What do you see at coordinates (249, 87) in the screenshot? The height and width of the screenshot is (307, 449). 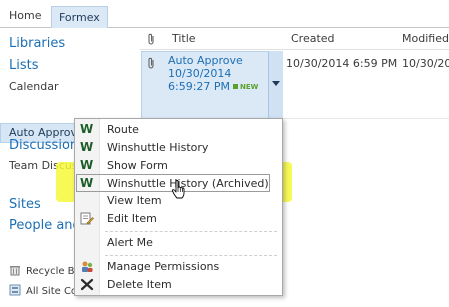 I see `new-badge: NEW` at bounding box center [249, 87].